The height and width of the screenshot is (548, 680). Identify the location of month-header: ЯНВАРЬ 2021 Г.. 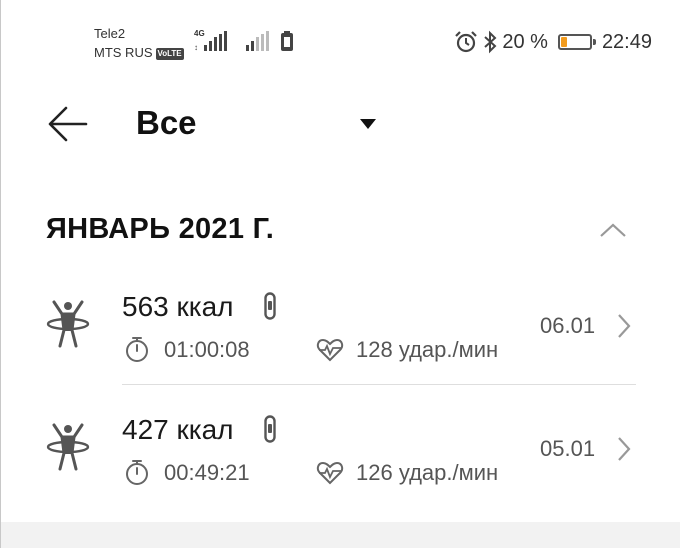
(160, 229).